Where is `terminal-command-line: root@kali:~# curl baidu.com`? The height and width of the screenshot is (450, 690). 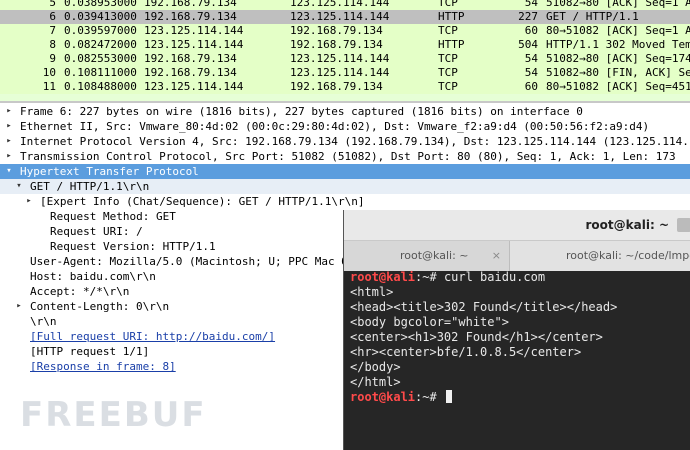 terminal-command-line: root@kali:~# curl baidu.com is located at coordinates (520, 277).